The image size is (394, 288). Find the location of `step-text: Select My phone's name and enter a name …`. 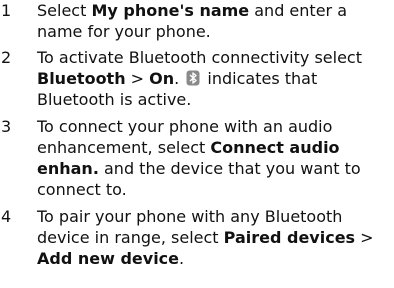

step-text: Select My phone's name and enter a name … is located at coordinates (213, 21).